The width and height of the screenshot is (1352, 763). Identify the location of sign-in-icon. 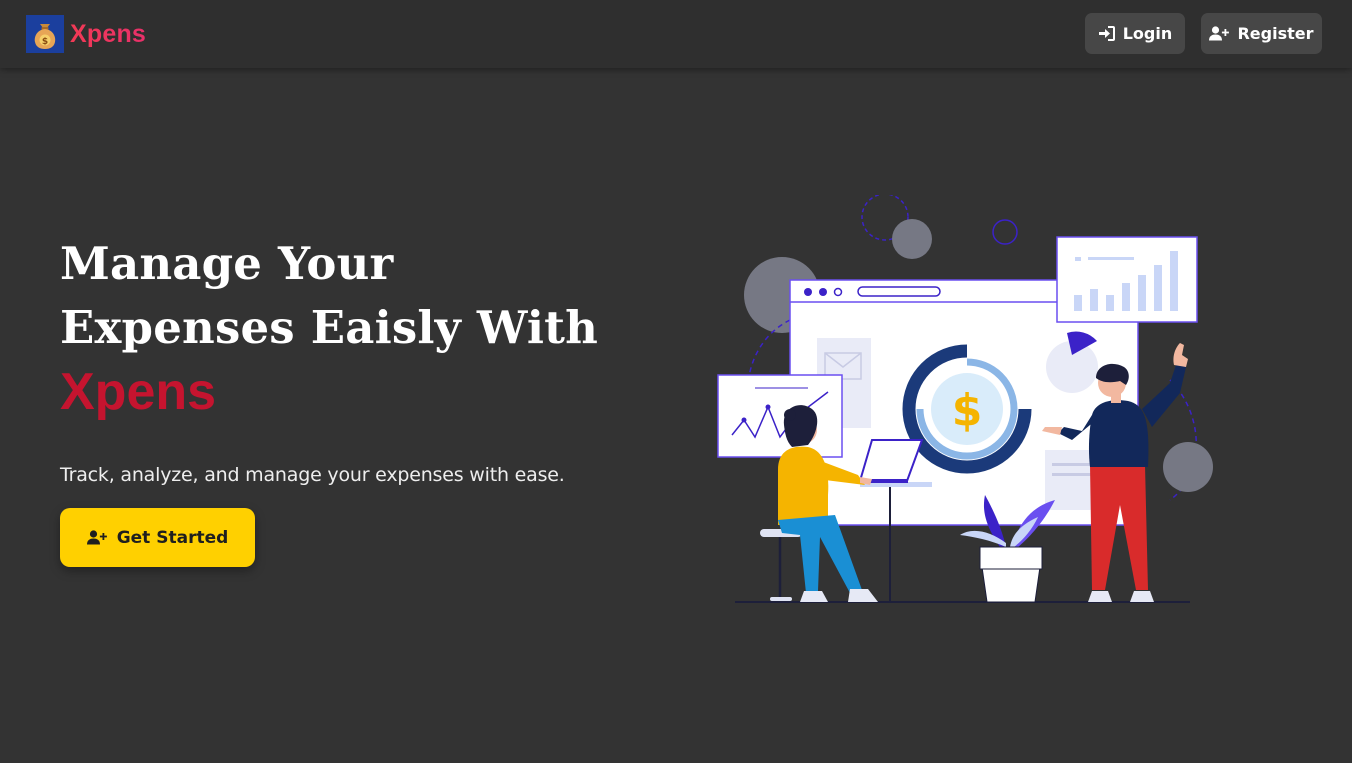
(1106, 33).